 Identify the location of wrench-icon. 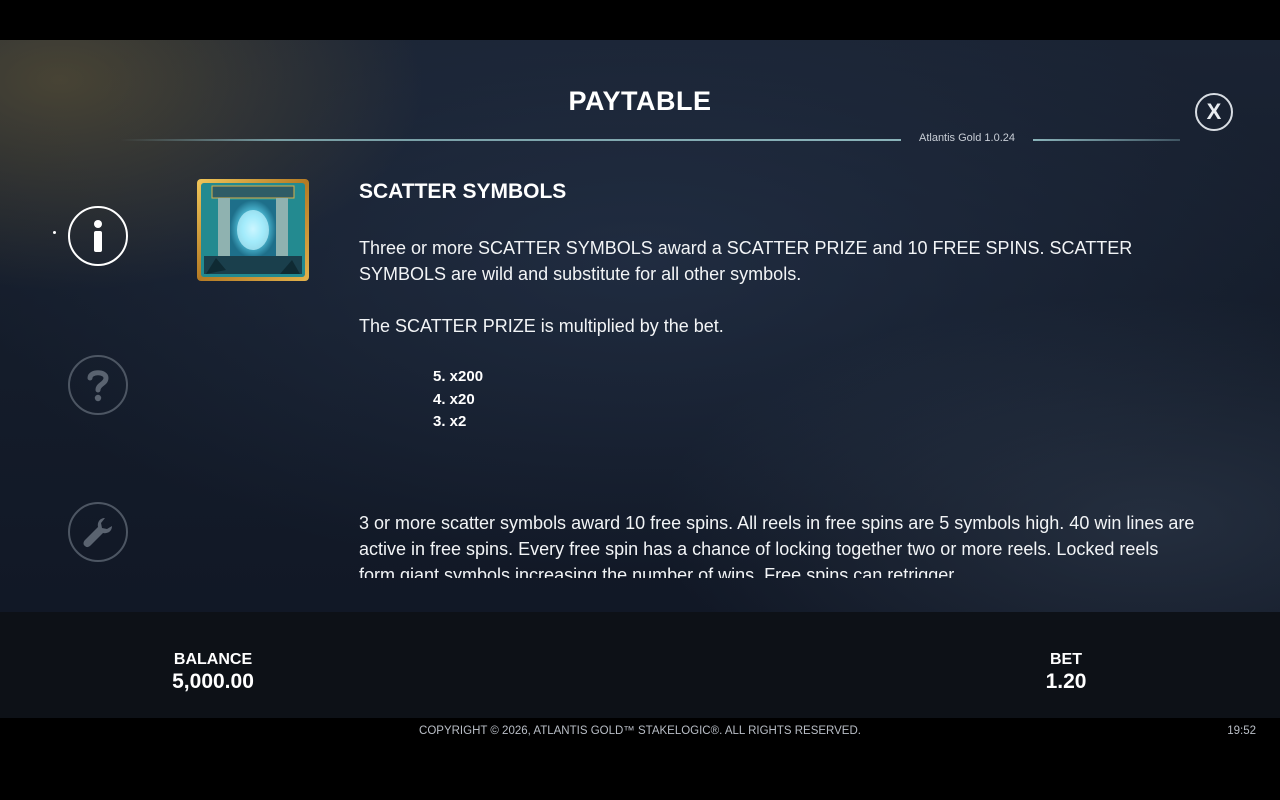
(97, 533).